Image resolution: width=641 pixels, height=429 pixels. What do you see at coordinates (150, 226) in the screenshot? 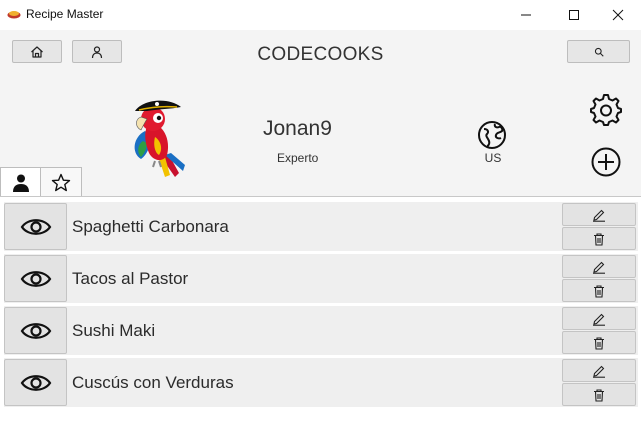
I see `recipe-name: Spaghetti Carbonara` at bounding box center [150, 226].